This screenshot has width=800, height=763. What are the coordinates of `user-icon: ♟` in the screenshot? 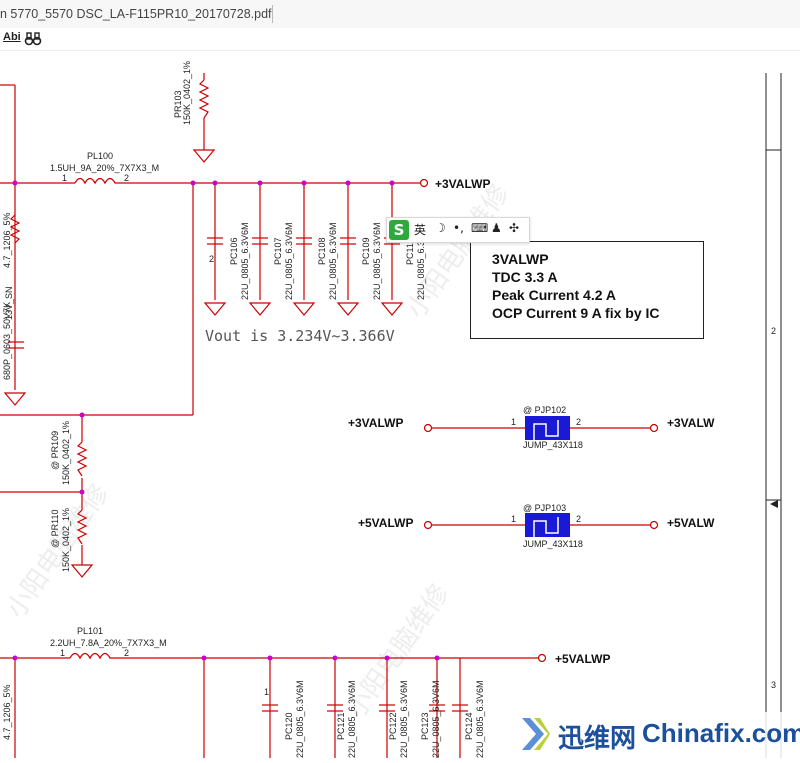 It's located at (496, 228).